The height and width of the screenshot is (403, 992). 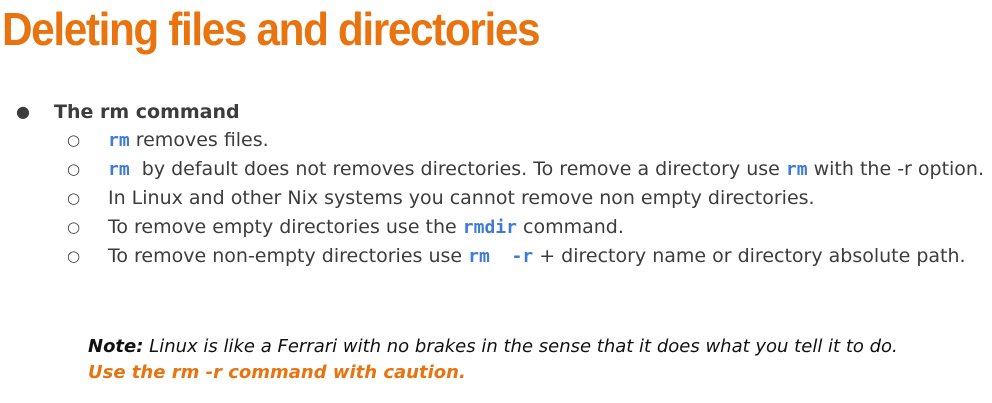 What do you see at coordinates (896, 169) in the screenshot?
I see `text-run: with the -r option.` at bounding box center [896, 169].